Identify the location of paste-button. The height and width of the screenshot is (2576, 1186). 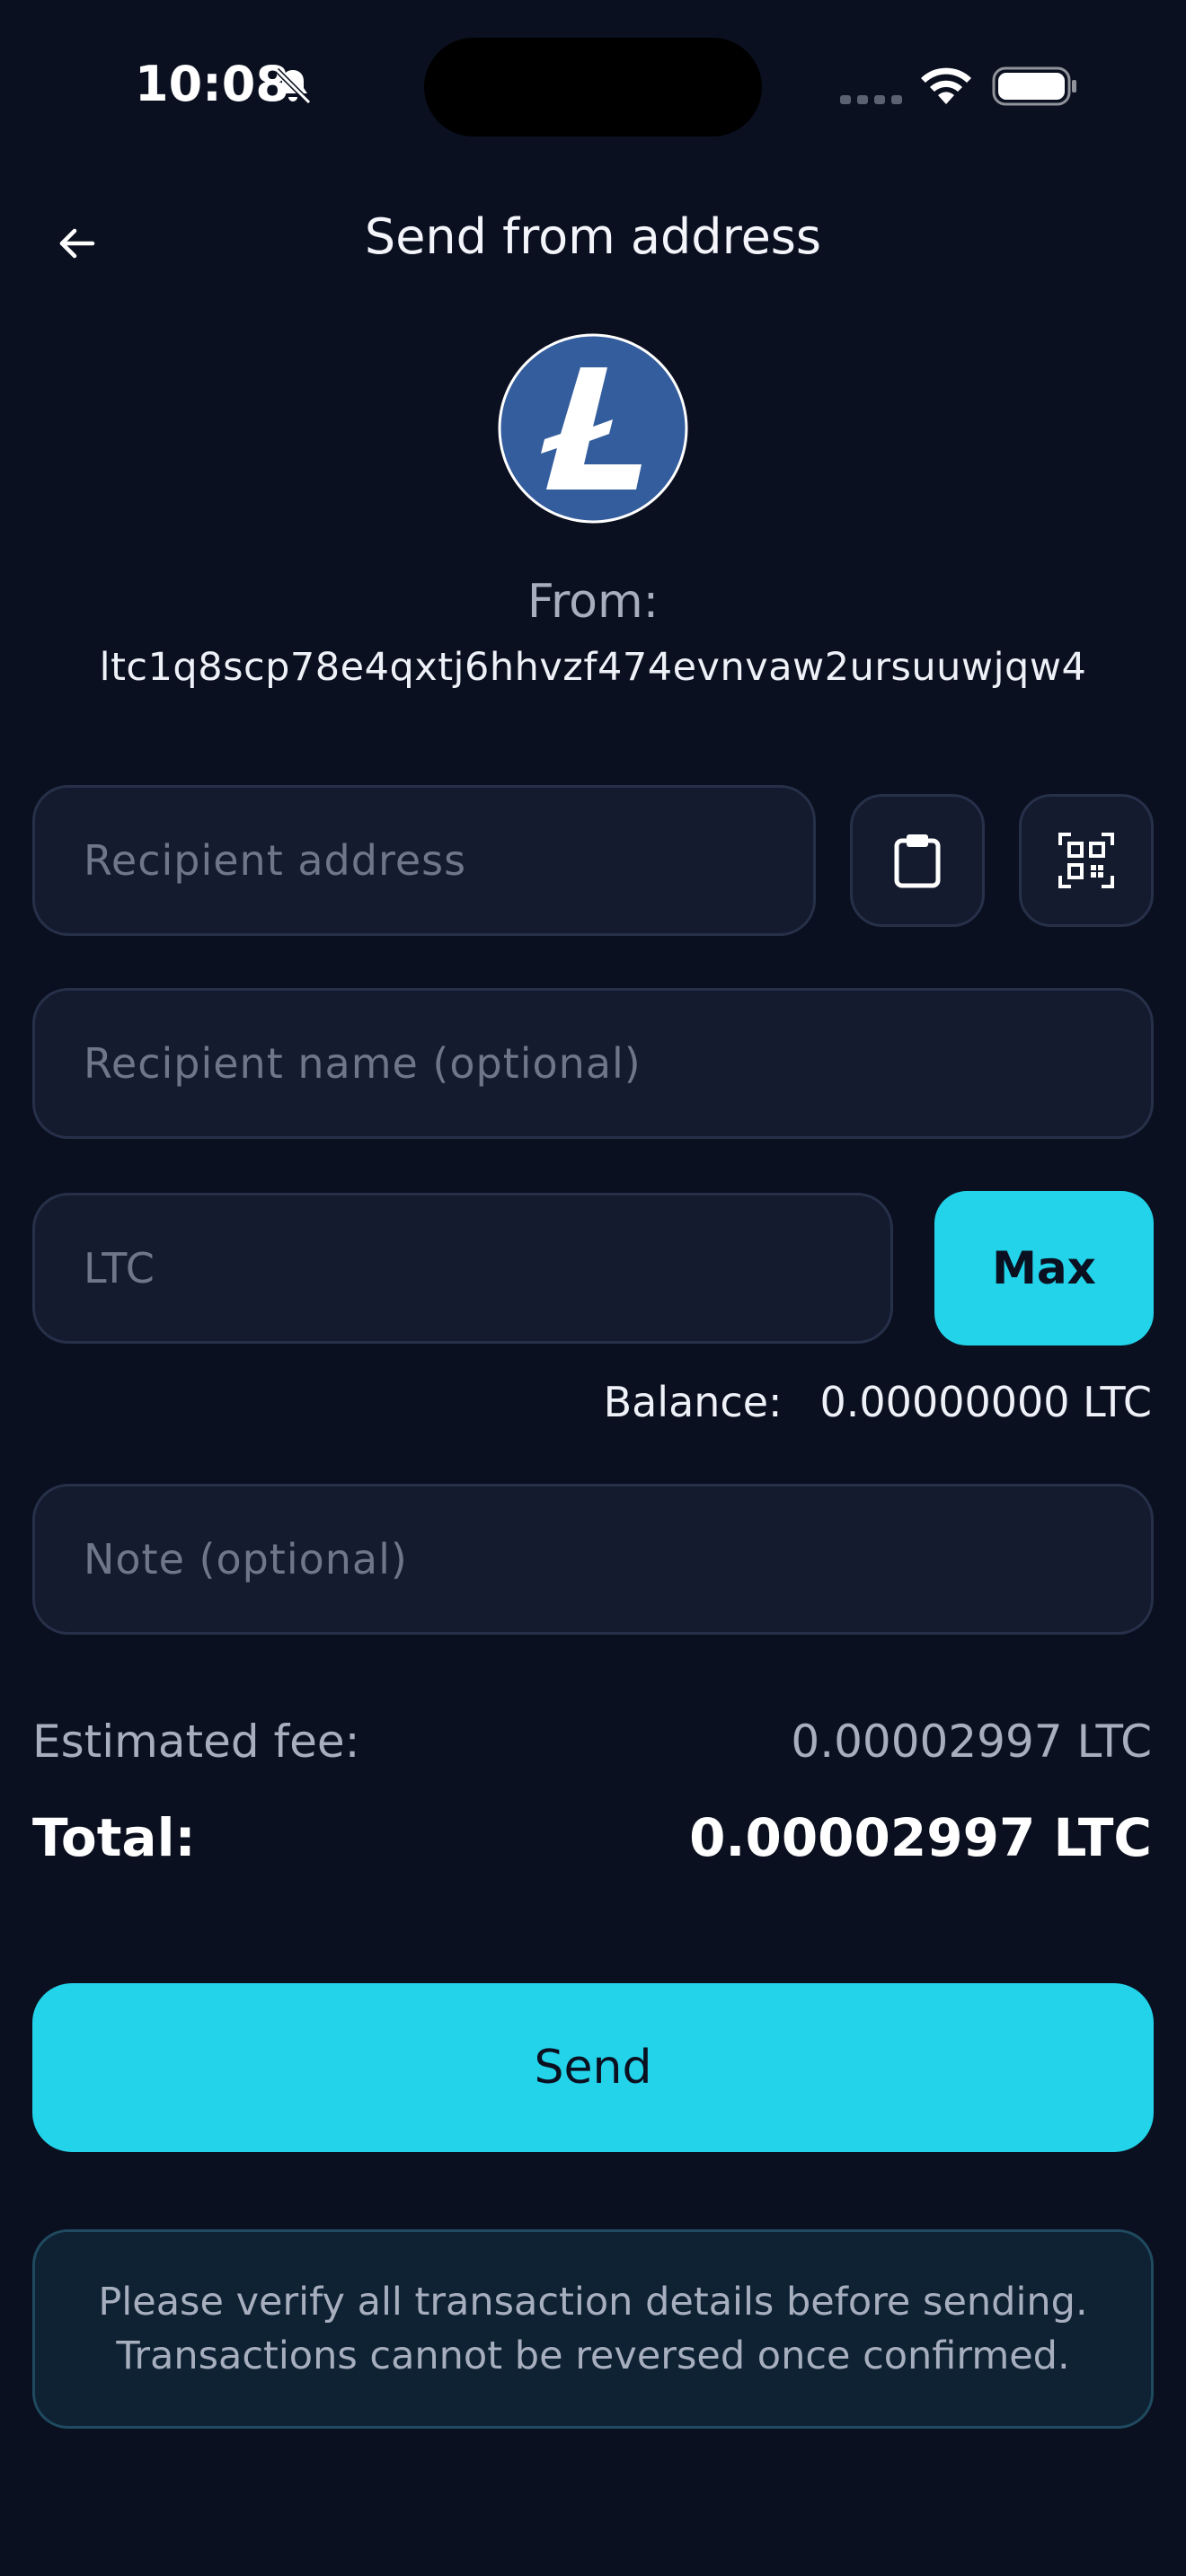
(917, 860).